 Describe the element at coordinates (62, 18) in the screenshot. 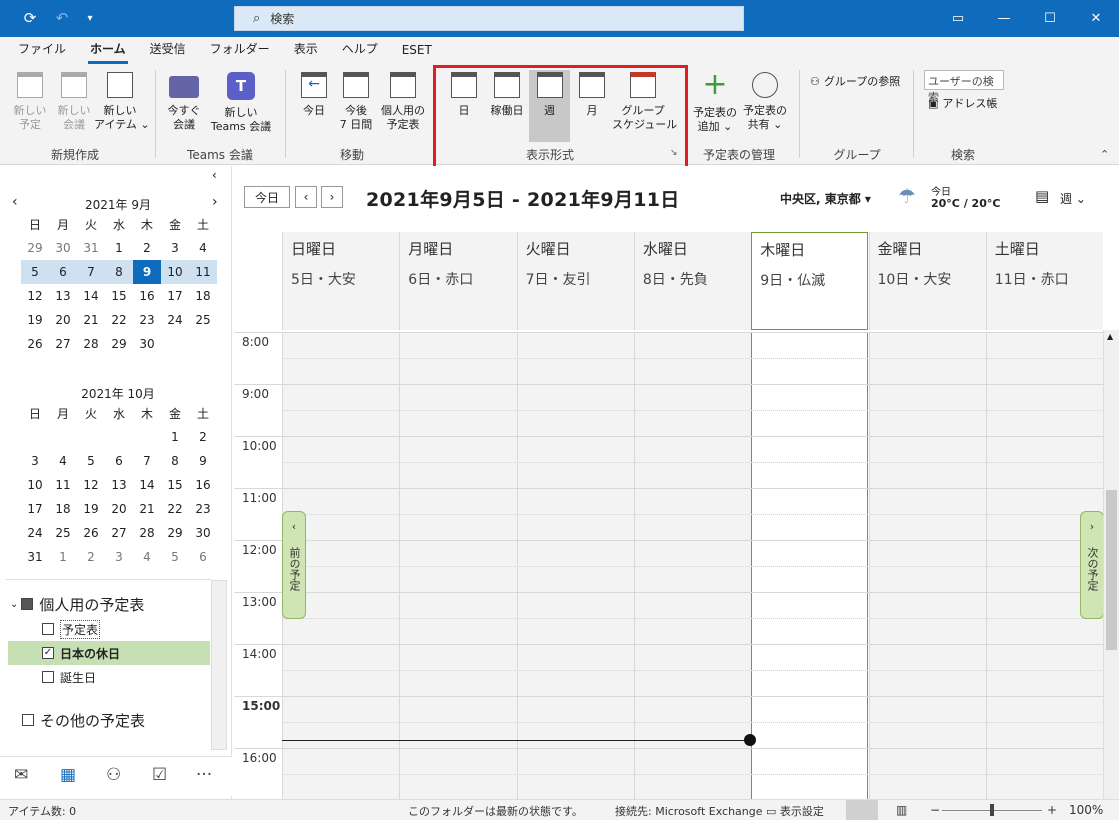

I see `undo-icon: ↶` at that location.